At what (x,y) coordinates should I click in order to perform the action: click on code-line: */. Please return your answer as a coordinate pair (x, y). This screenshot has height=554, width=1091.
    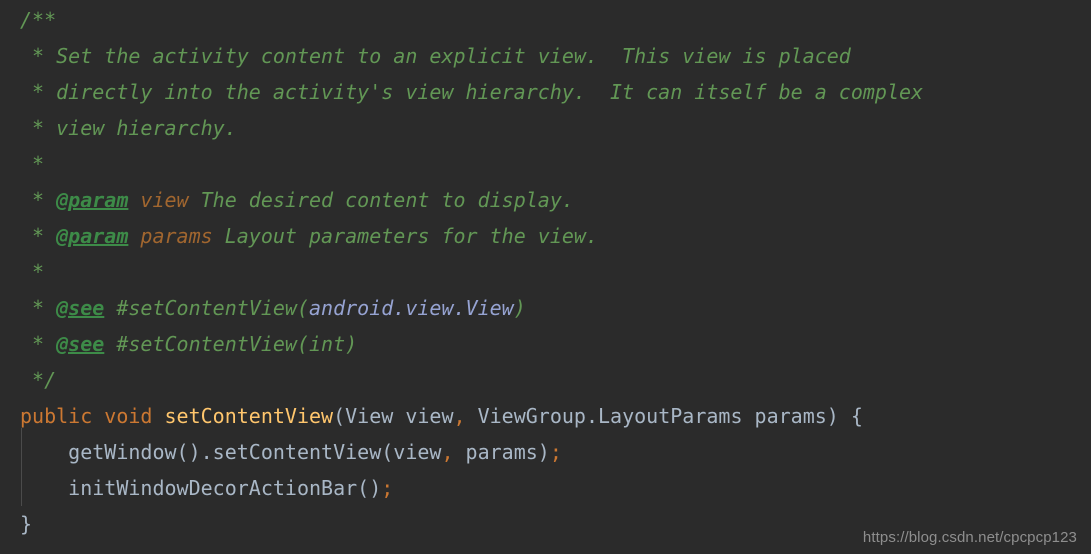
    Looking at the image, I should click on (471, 380).